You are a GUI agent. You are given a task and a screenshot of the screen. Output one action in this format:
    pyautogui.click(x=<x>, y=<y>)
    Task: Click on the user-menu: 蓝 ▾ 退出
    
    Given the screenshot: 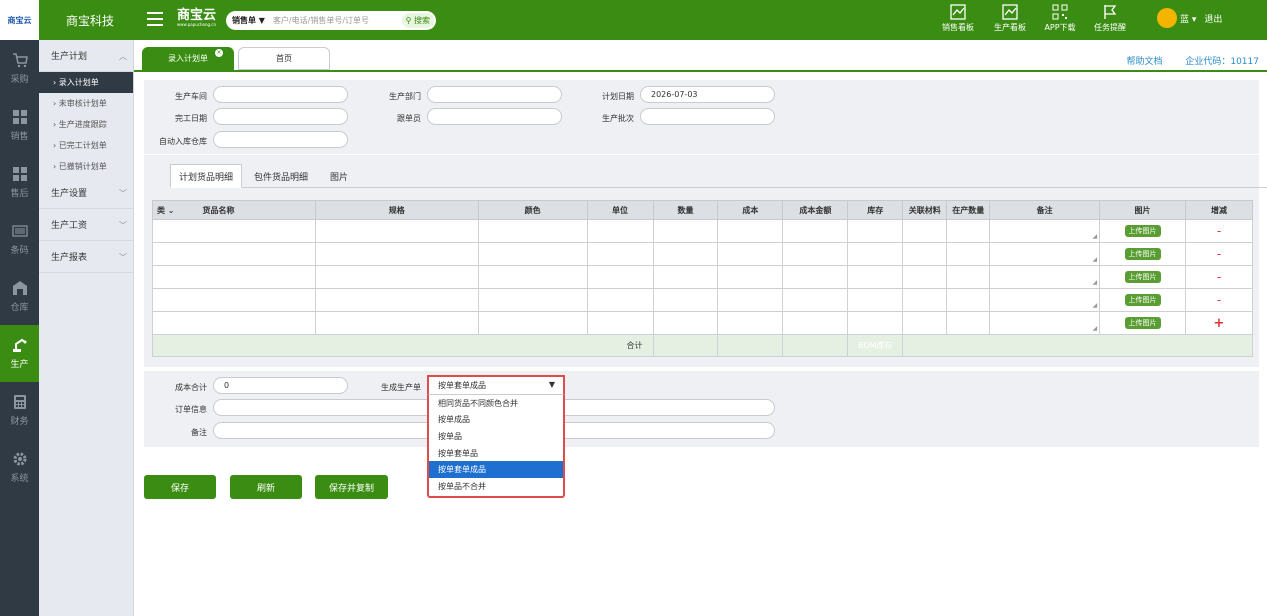 What is the action you would take?
    pyautogui.click(x=1189, y=18)
    